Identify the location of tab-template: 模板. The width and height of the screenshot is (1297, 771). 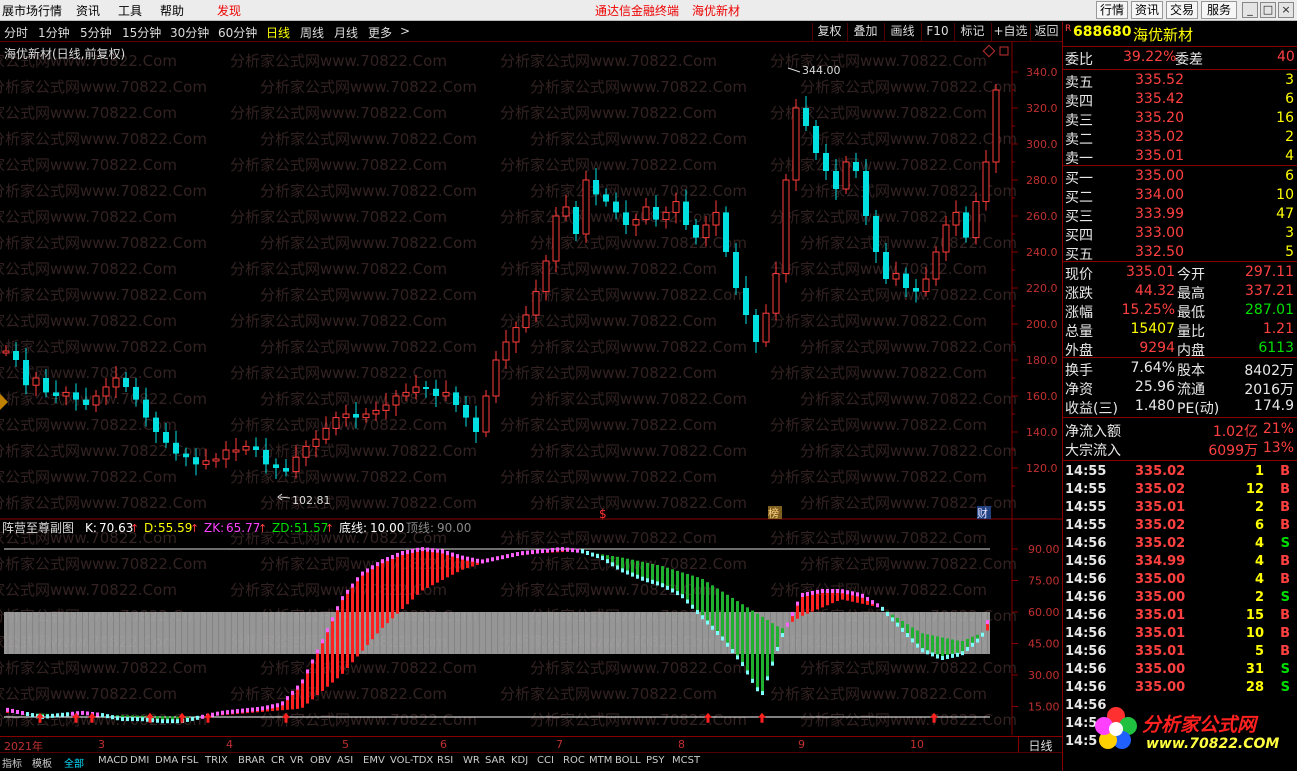
(42, 762).